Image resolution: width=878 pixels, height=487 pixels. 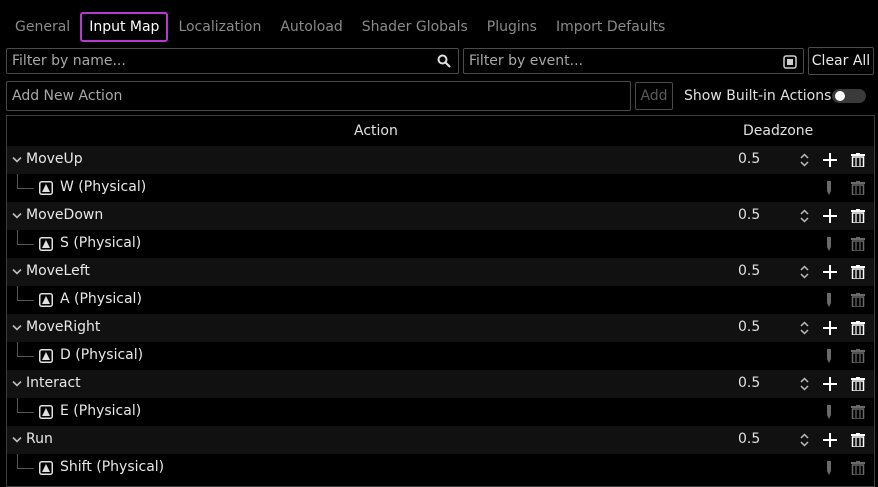 I want to click on tree-header: Action Deadzone, so click(x=440, y=131).